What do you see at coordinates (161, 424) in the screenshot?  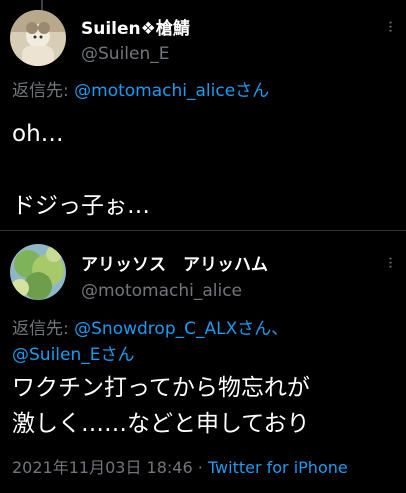 I see `tweet-text-line: 激しく……などと申しており` at bounding box center [161, 424].